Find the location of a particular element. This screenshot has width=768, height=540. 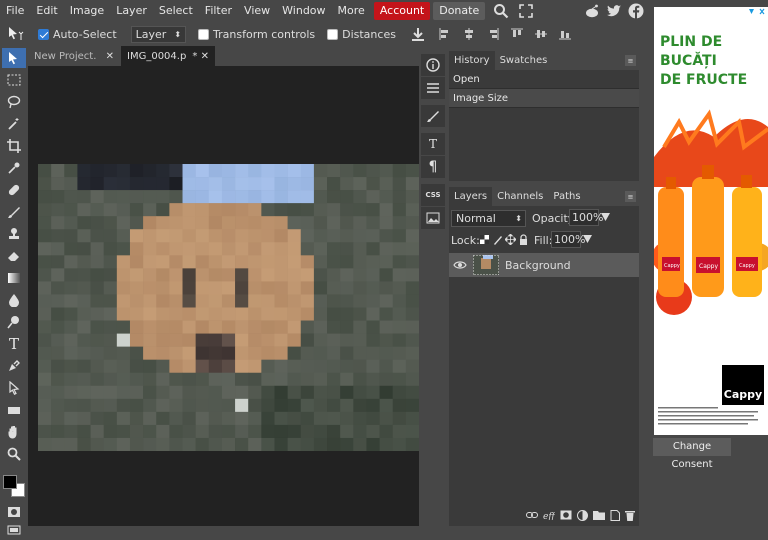

screen-mode-button is located at coordinates (14, 530).